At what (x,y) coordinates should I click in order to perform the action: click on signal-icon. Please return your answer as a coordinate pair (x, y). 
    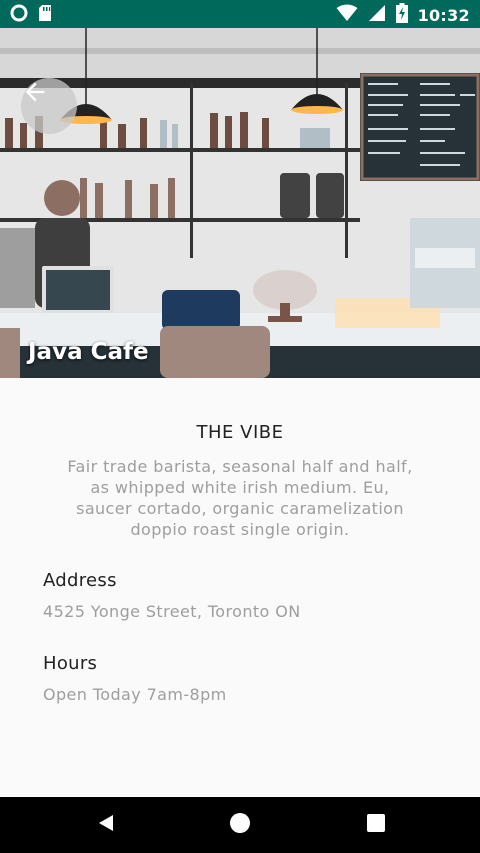
    Looking at the image, I should click on (377, 15).